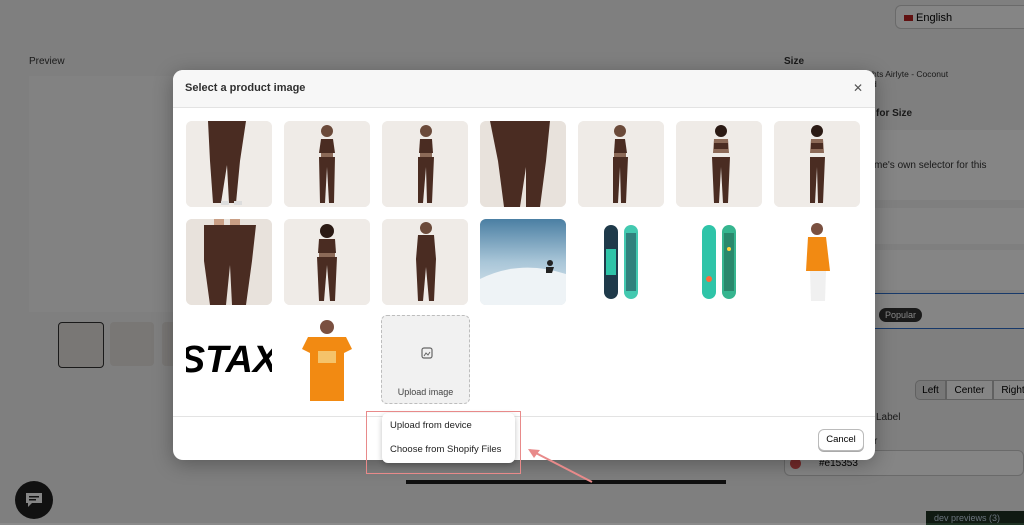 This screenshot has width=1024, height=525. I want to click on close-icon: ✕, so click(858, 88).